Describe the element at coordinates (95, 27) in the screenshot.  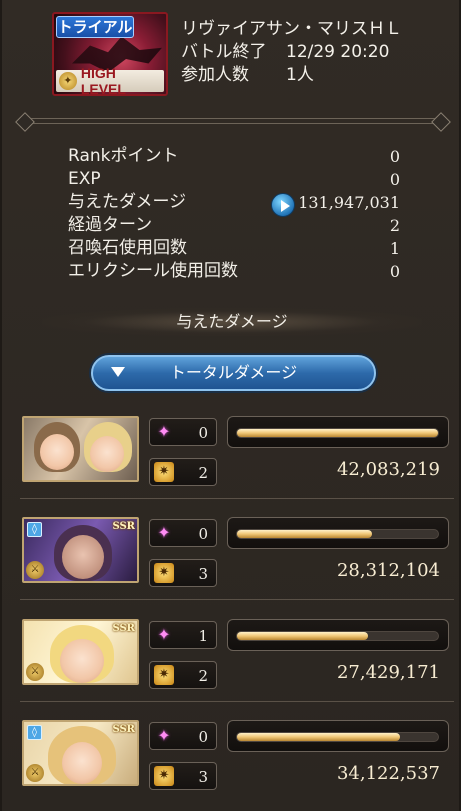
I see `trial-badge: トライアル` at that location.